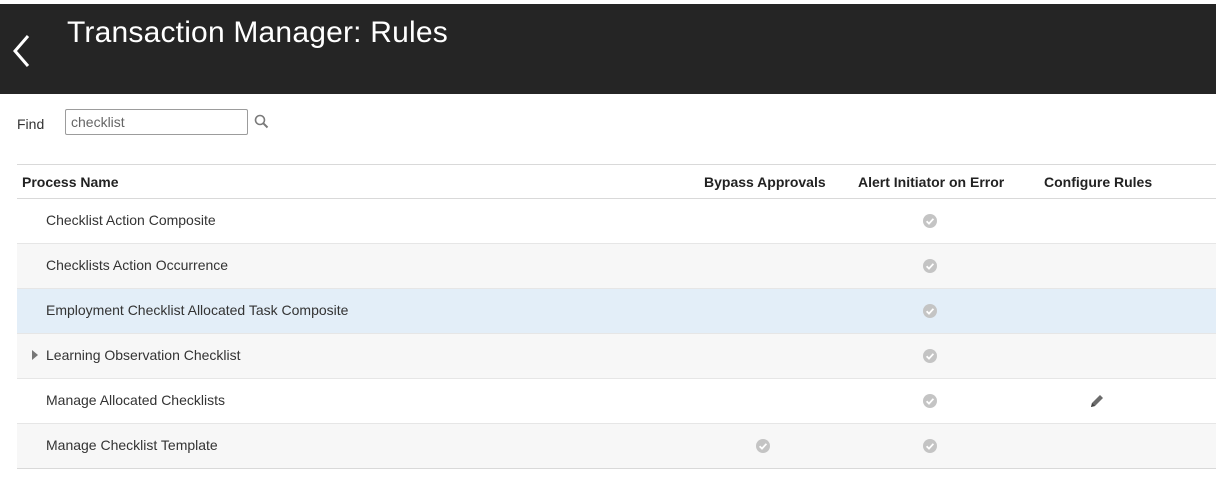 This screenshot has height=486, width=1216. Describe the element at coordinates (131, 220) in the screenshot. I see `process-name: Checklist Action Composite` at that location.